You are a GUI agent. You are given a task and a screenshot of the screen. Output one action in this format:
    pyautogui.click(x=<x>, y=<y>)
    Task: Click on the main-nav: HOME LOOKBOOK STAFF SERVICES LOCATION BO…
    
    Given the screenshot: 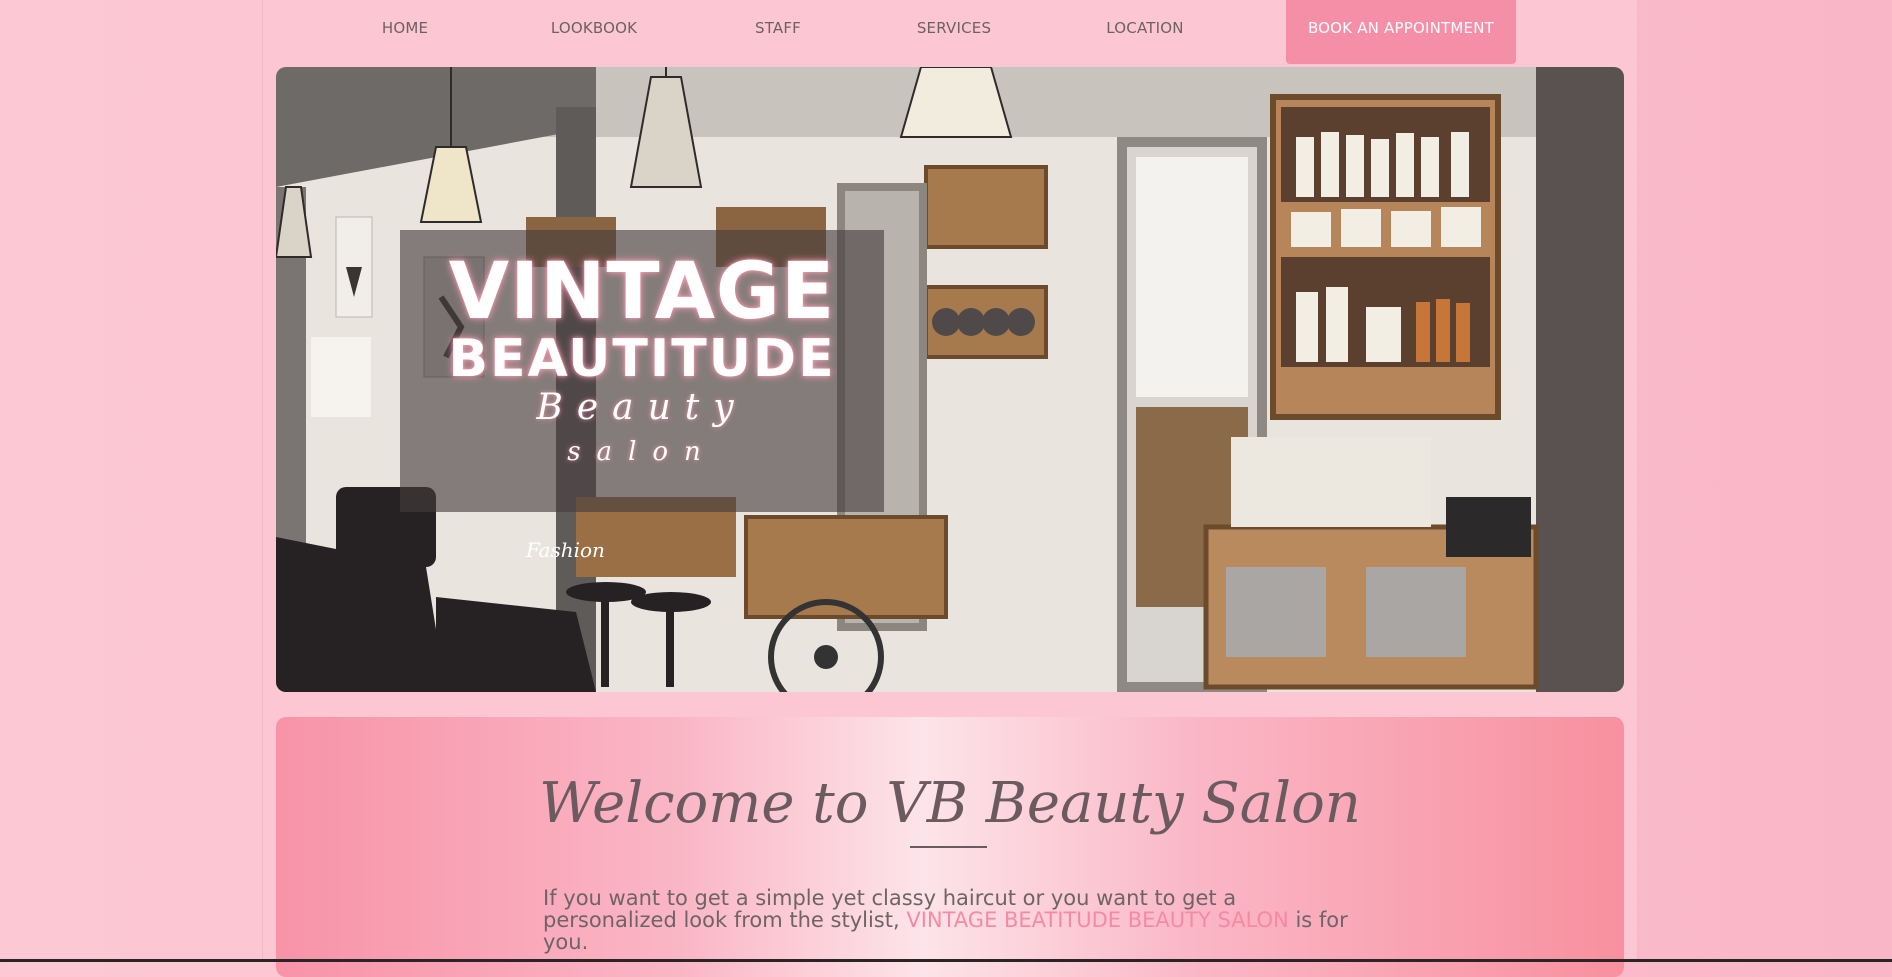 What is the action you would take?
    pyautogui.click(x=949, y=33)
    